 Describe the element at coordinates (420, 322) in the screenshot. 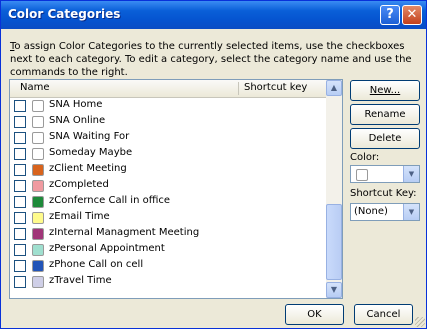

I see `resize-grip` at that location.